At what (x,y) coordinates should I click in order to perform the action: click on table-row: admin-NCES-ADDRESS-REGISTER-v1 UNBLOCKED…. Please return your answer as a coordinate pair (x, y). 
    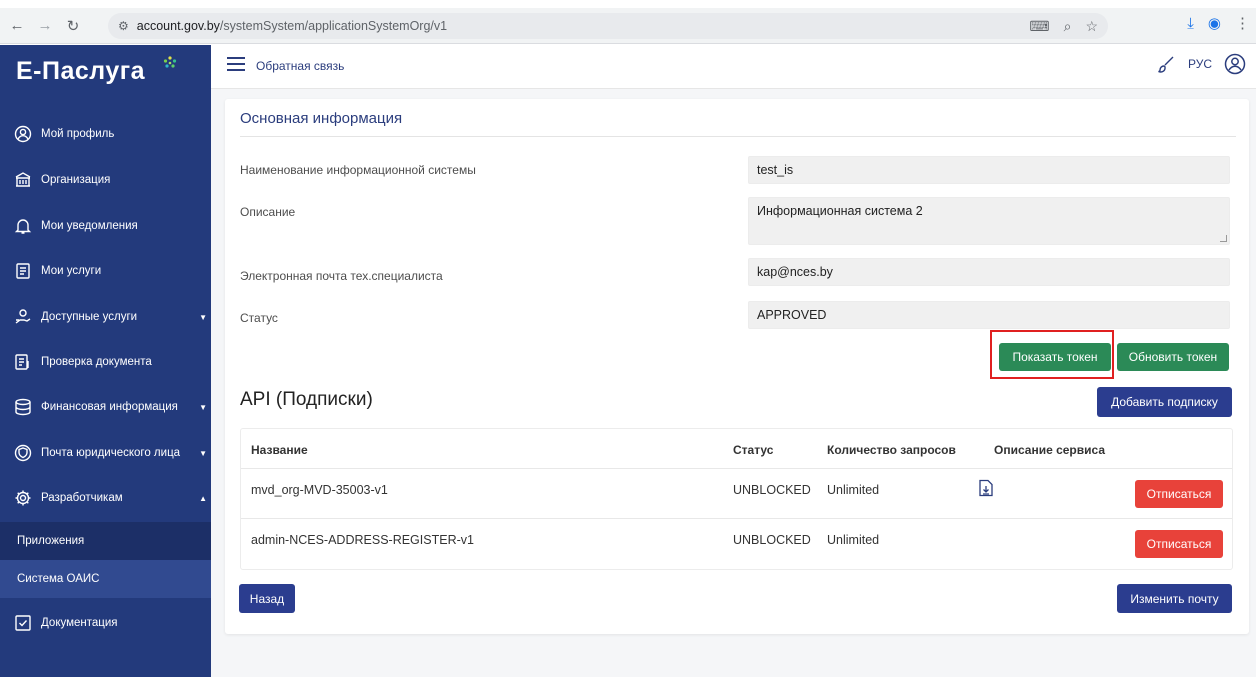
    Looking at the image, I should click on (736, 544).